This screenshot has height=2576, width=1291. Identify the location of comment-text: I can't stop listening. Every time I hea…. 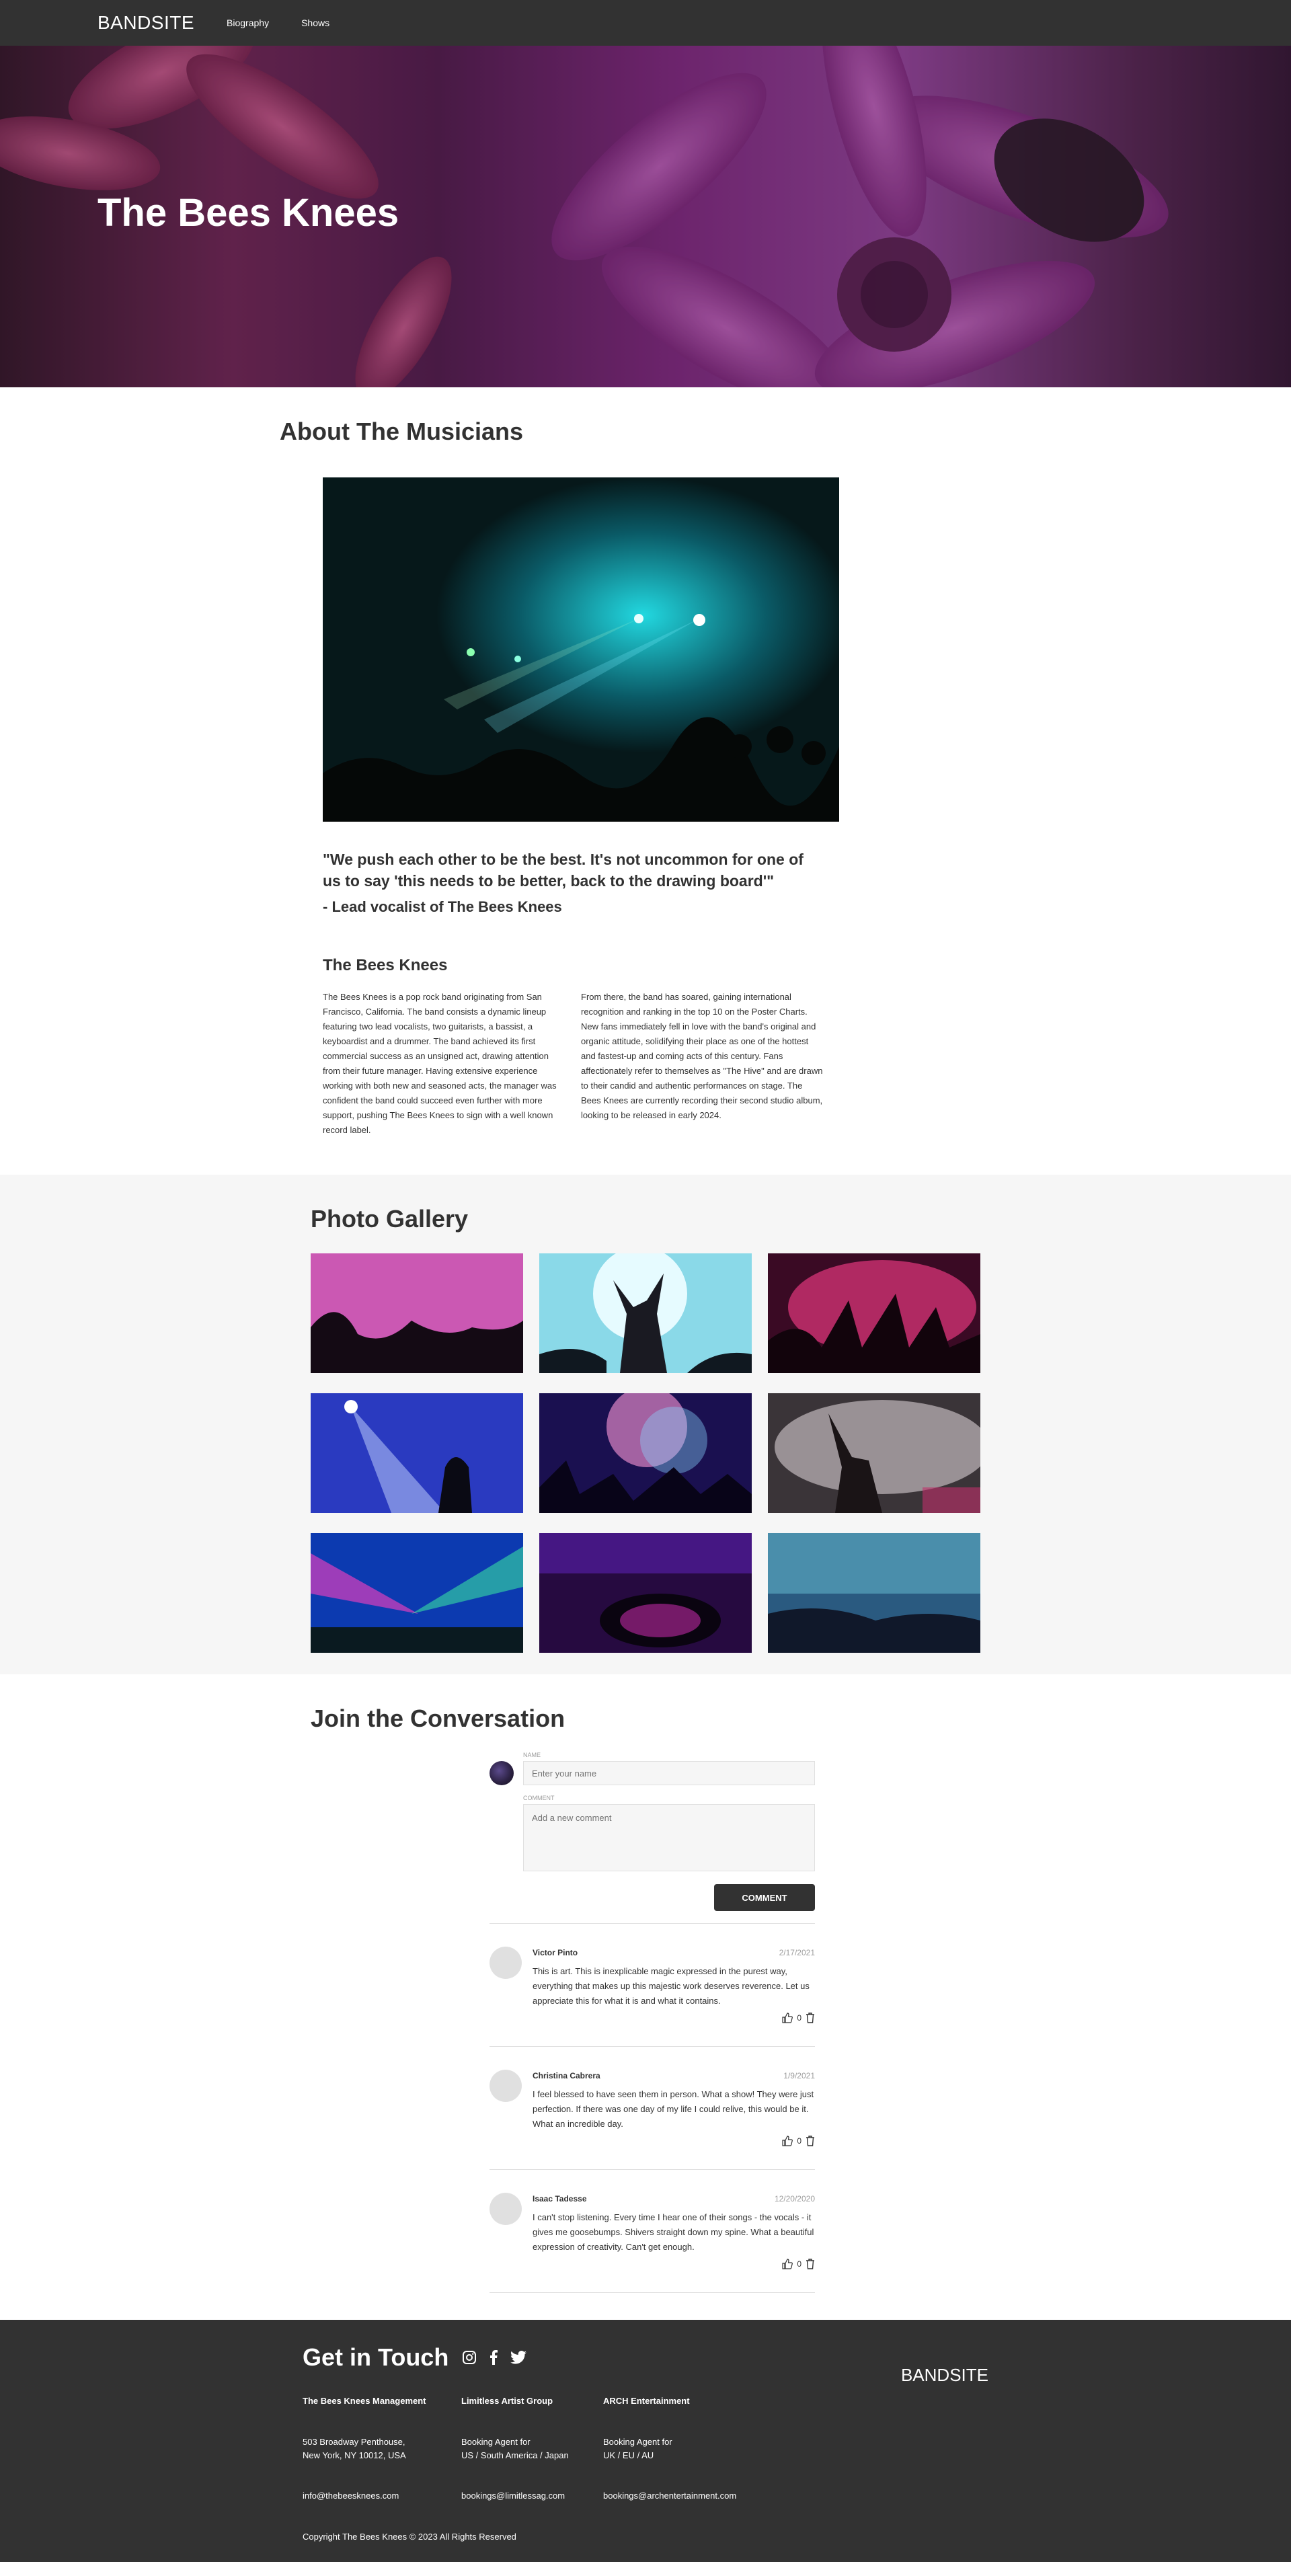
(673, 2232).